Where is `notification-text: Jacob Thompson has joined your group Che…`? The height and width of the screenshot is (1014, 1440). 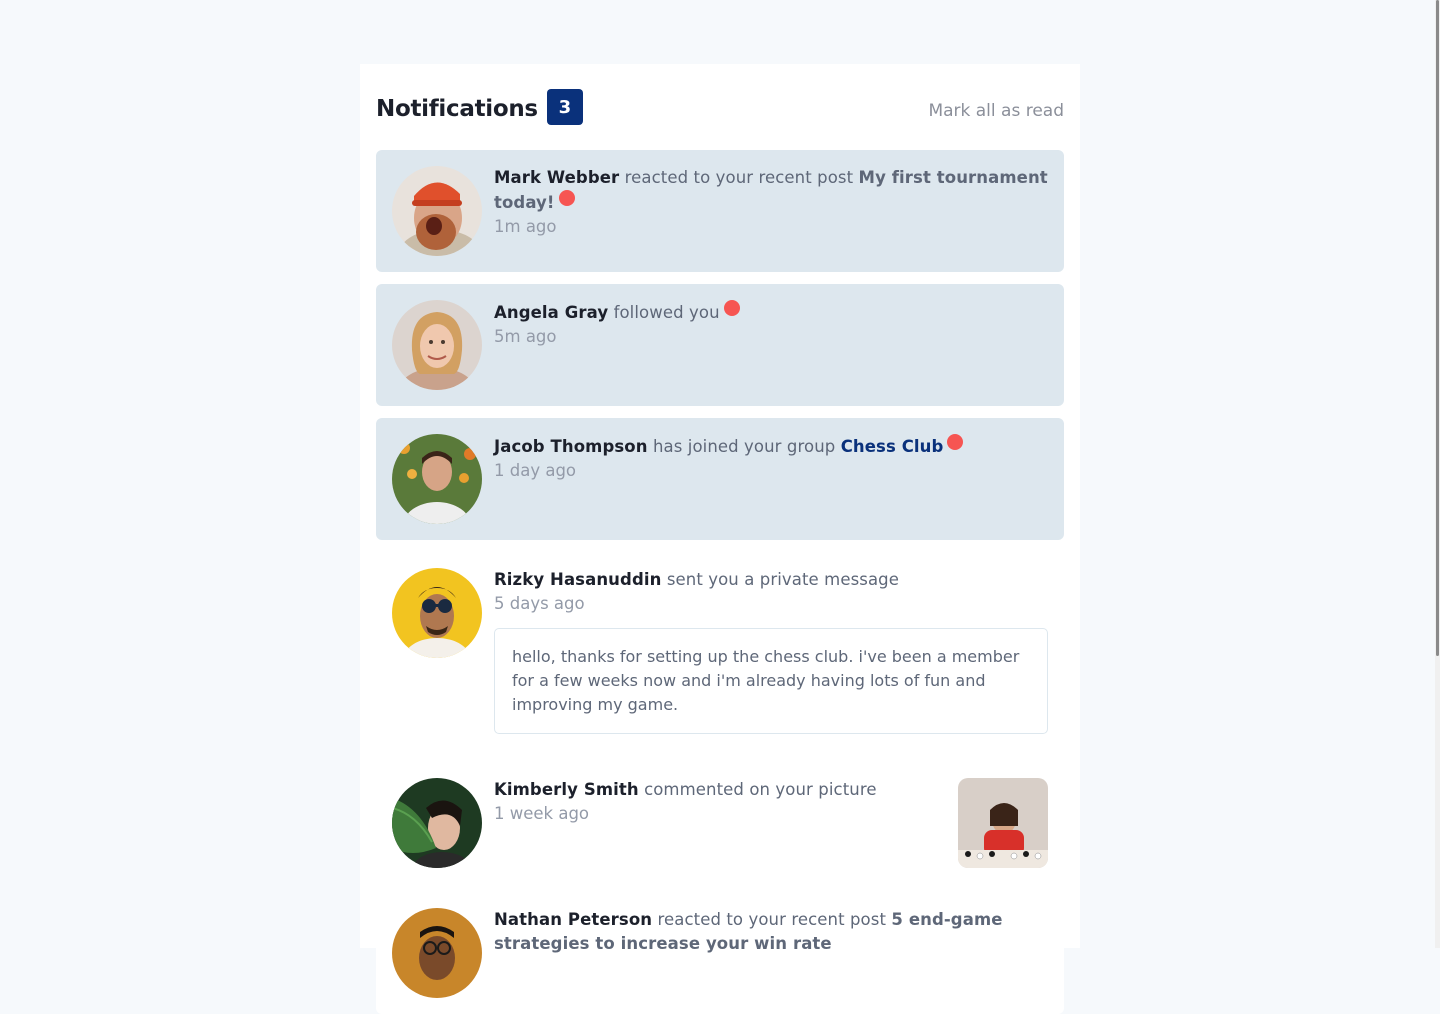 notification-text: Jacob Thompson has joined your group Che… is located at coordinates (771, 446).